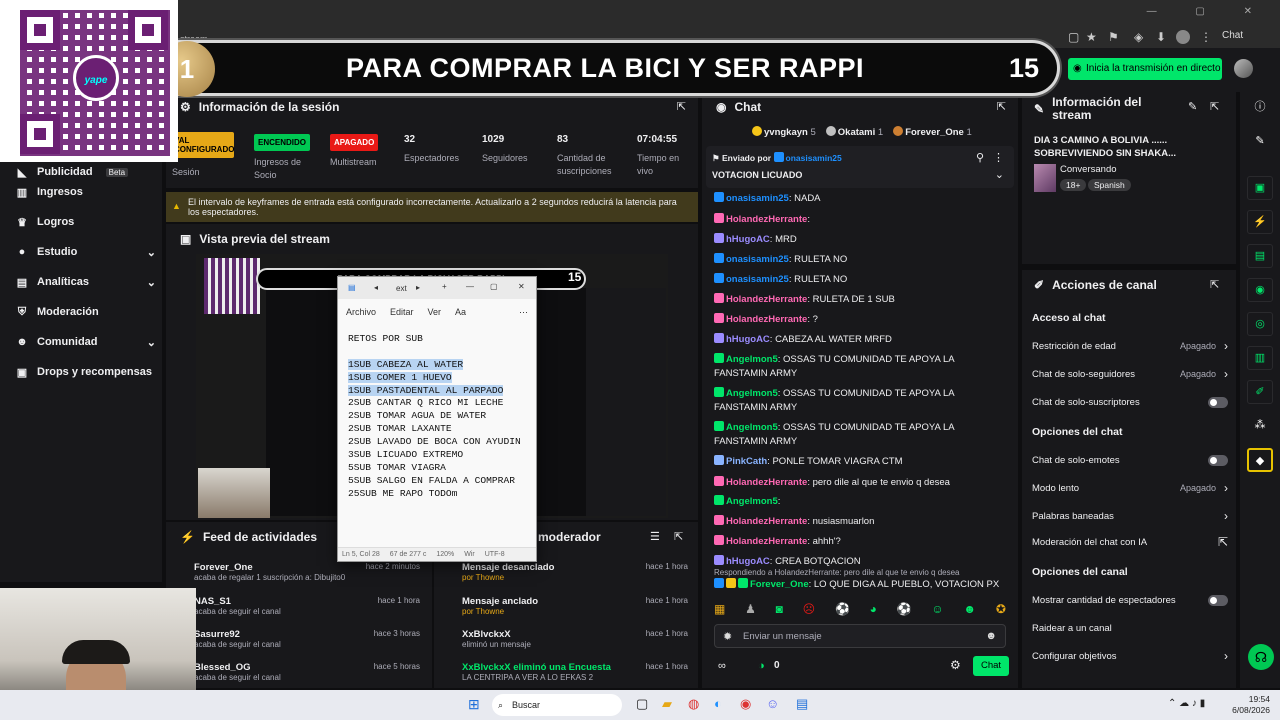 The image size is (1280, 720). I want to click on mod-item: Mensaje anclado por Thowne hace 1 hora, so click(577, 612).